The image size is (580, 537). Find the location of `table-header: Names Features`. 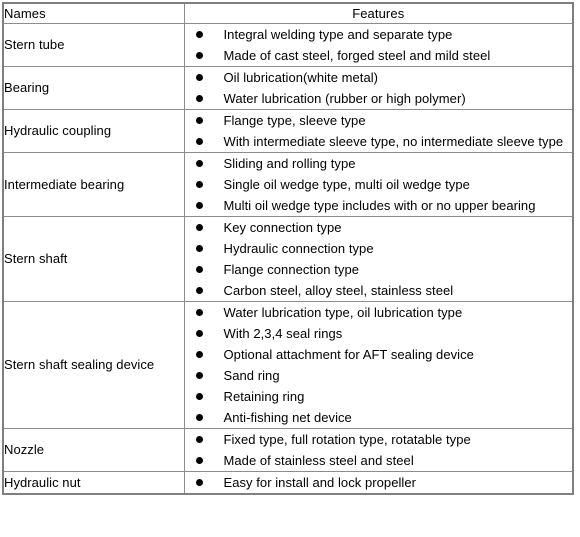

table-header: Names Features is located at coordinates (288, 13).